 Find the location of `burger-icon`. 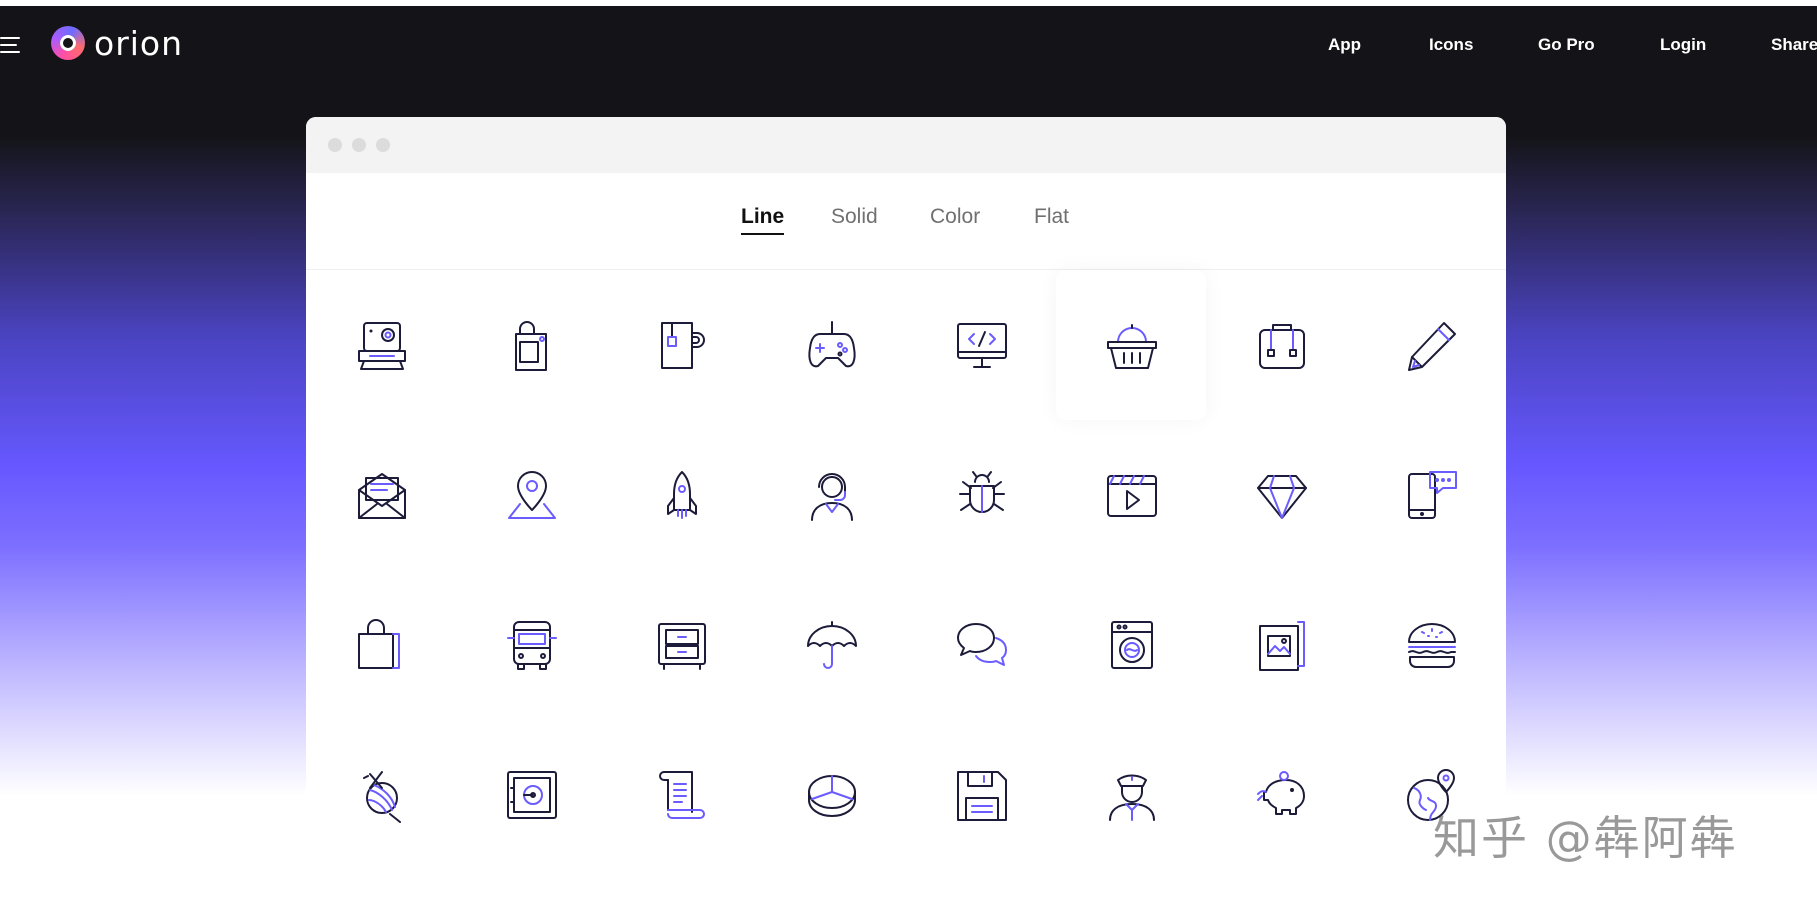

burger-icon is located at coordinates (1432, 645).